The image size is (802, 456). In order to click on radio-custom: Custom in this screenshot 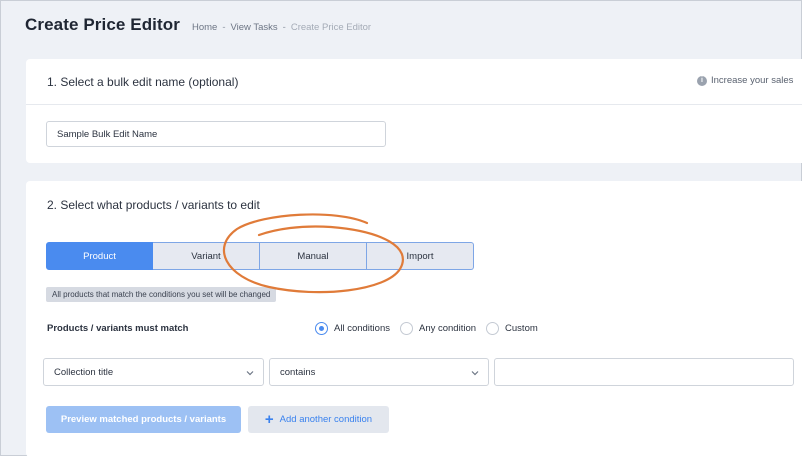, I will do `click(512, 328)`.